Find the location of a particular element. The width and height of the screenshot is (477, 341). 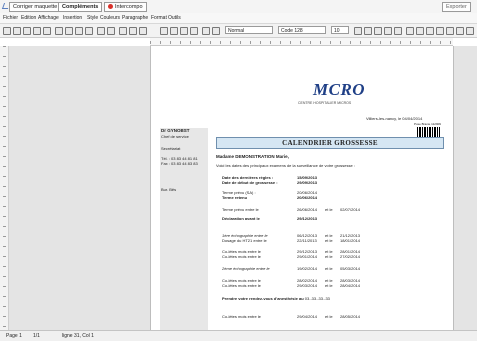

bullets-icon is located at coordinates (206, 31).